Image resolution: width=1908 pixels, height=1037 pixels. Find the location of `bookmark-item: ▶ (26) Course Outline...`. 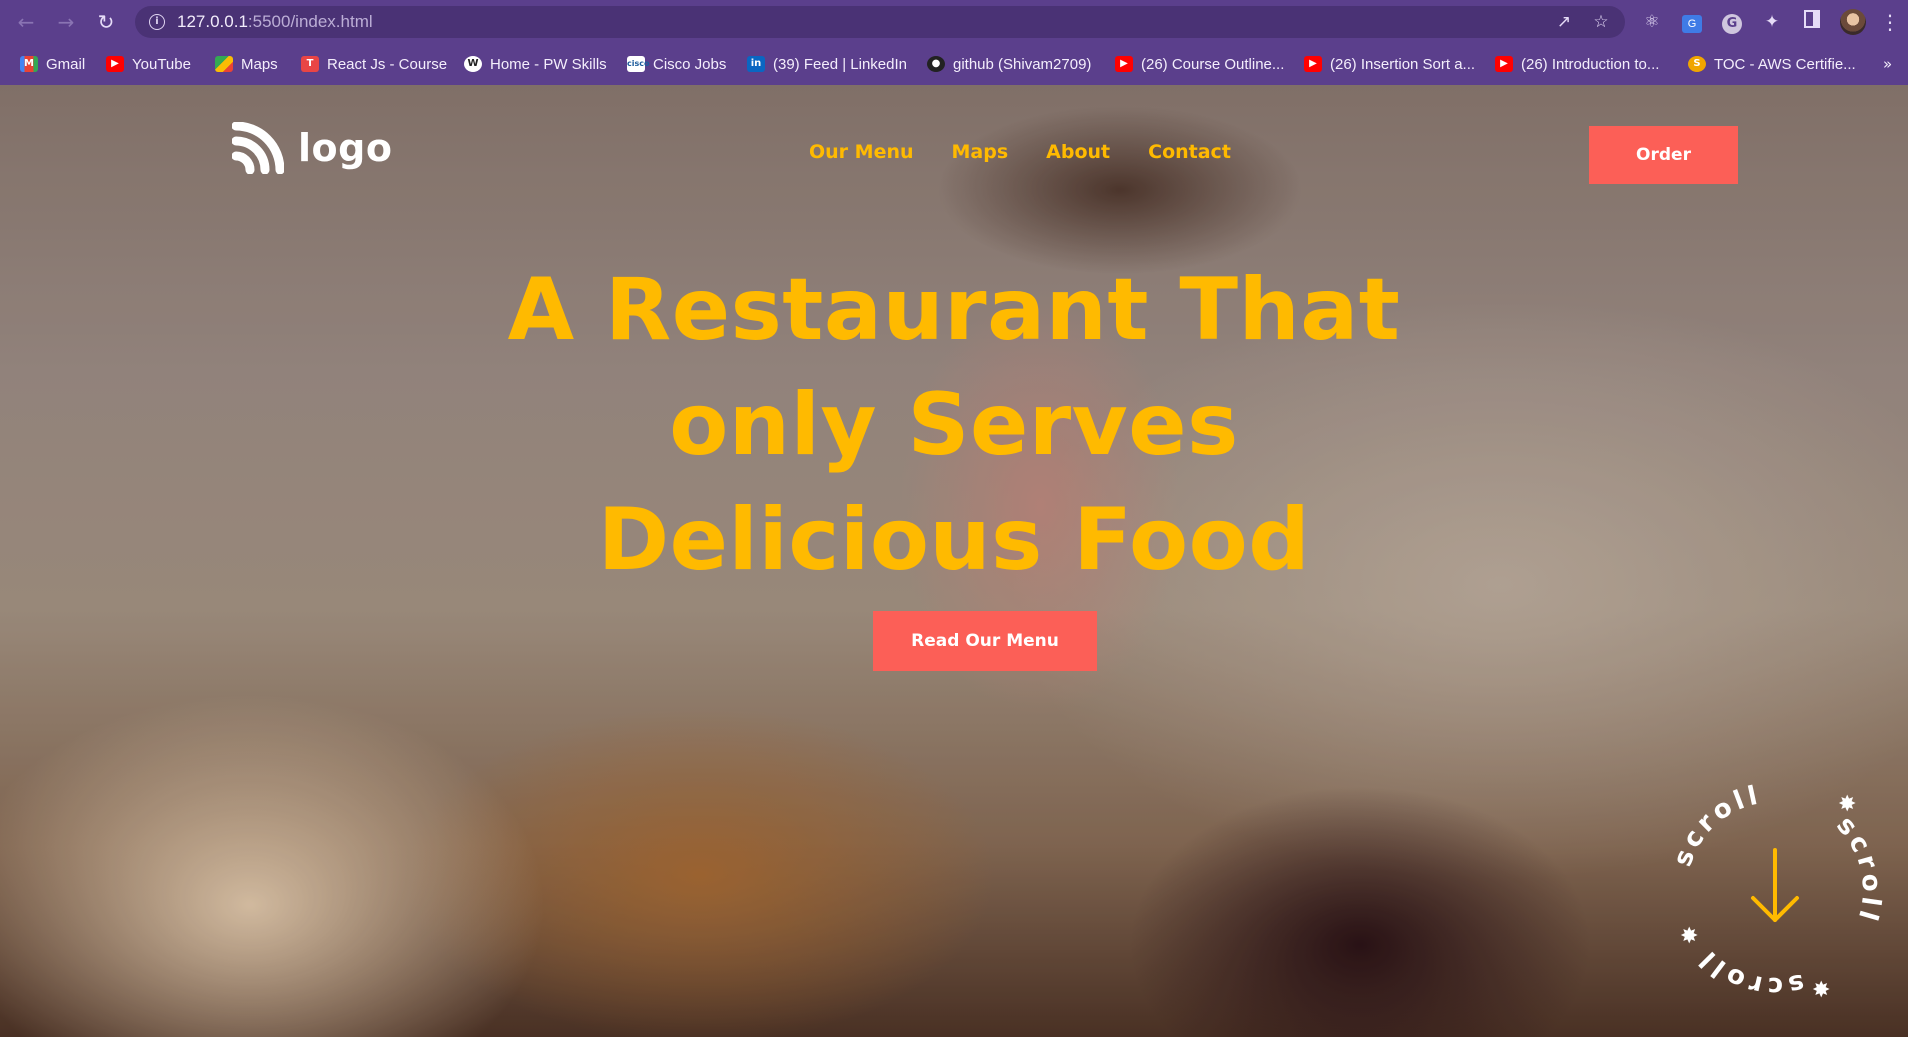

bookmark-item: ▶ (26) Course Outline... is located at coordinates (1199, 64).